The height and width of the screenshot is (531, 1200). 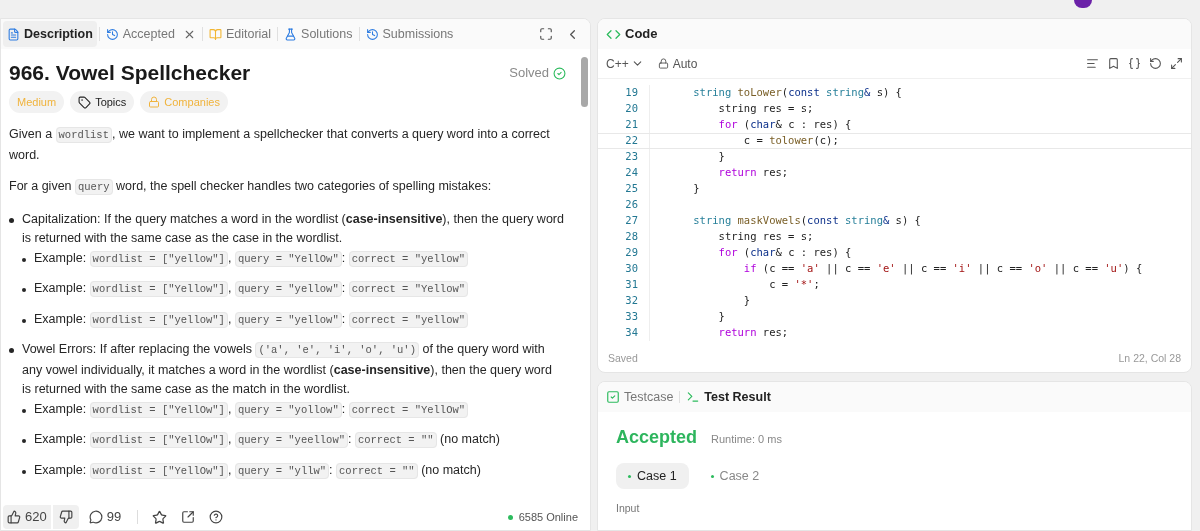 What do you see at coordinates (13, 34) in the screenshot?
I see `document-icon` at bounding box center [13, 34].